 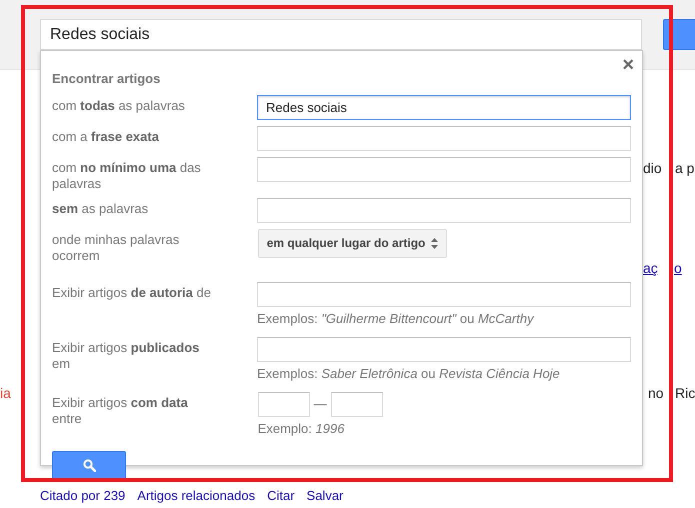 What do you see at coordinates (126, 355) in the screenshot?
I see `field-label: Exibir artigos publicados em` at bounding box center [126, 355].